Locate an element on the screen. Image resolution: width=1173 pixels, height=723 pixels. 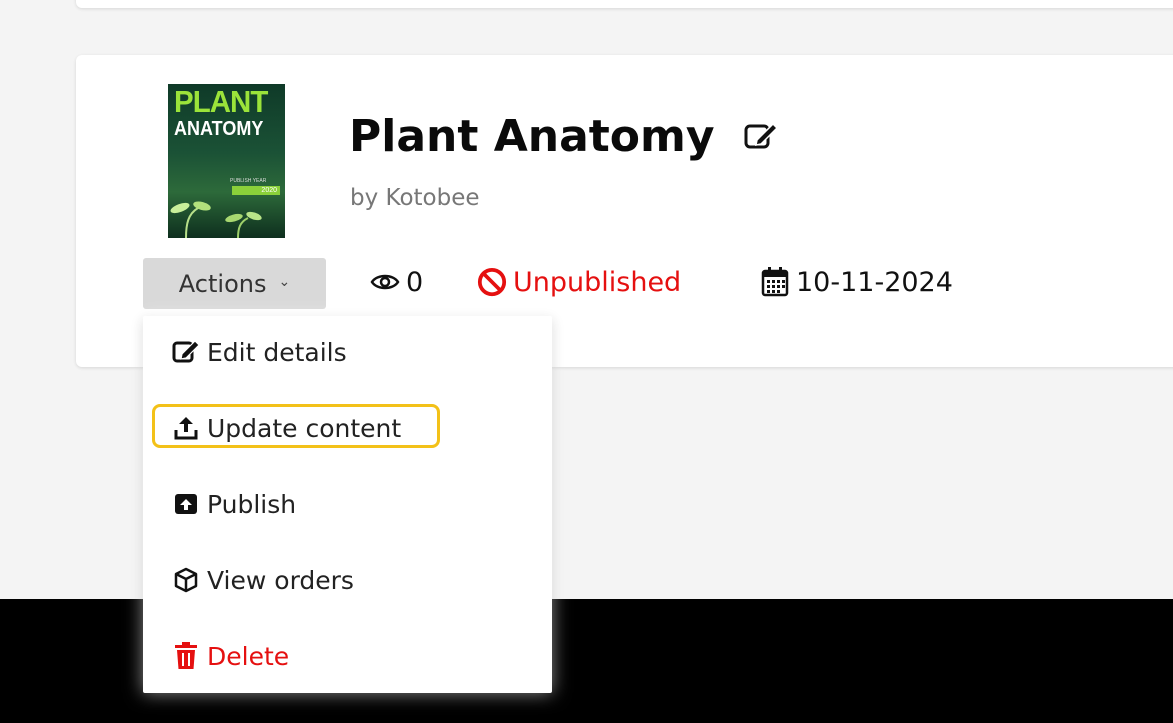
menu-item-edit-details: Edit details is located at coordinates (259, 352).